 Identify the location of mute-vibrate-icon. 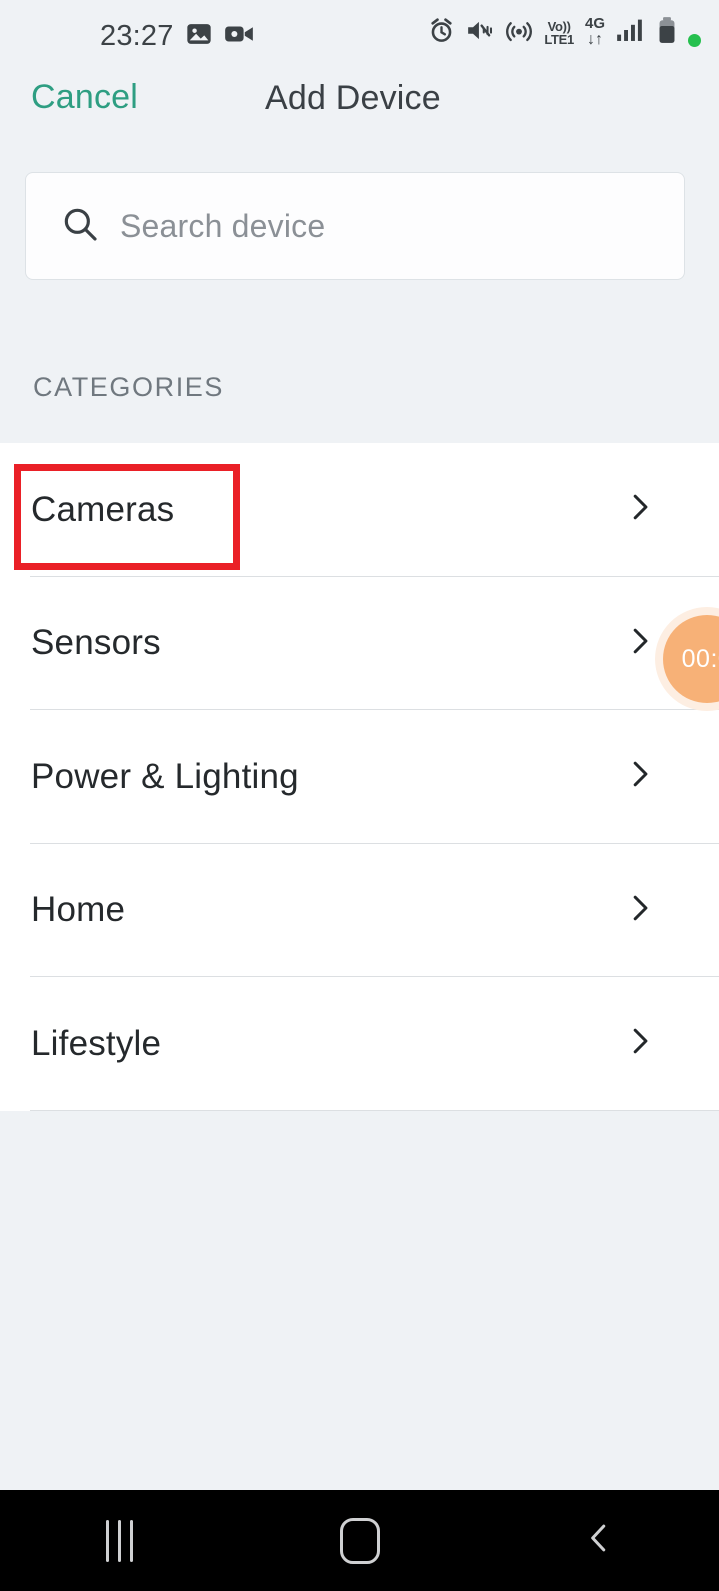
(480, 33).